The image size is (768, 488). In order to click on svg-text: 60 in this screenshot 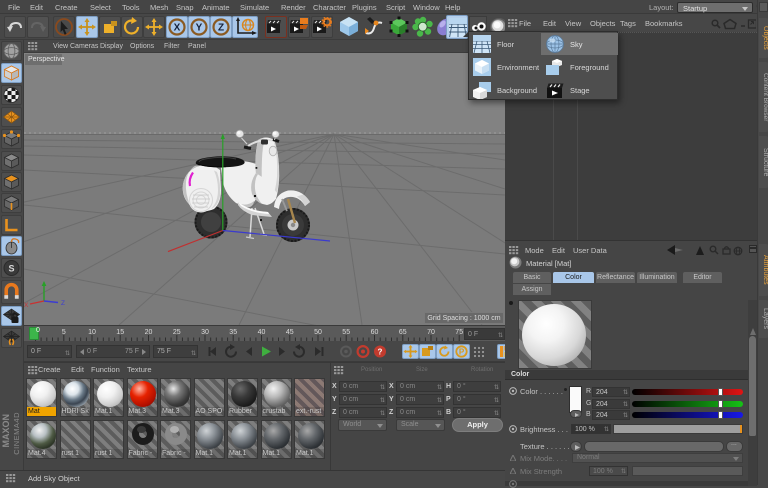, I will do `click(375, 332)`.